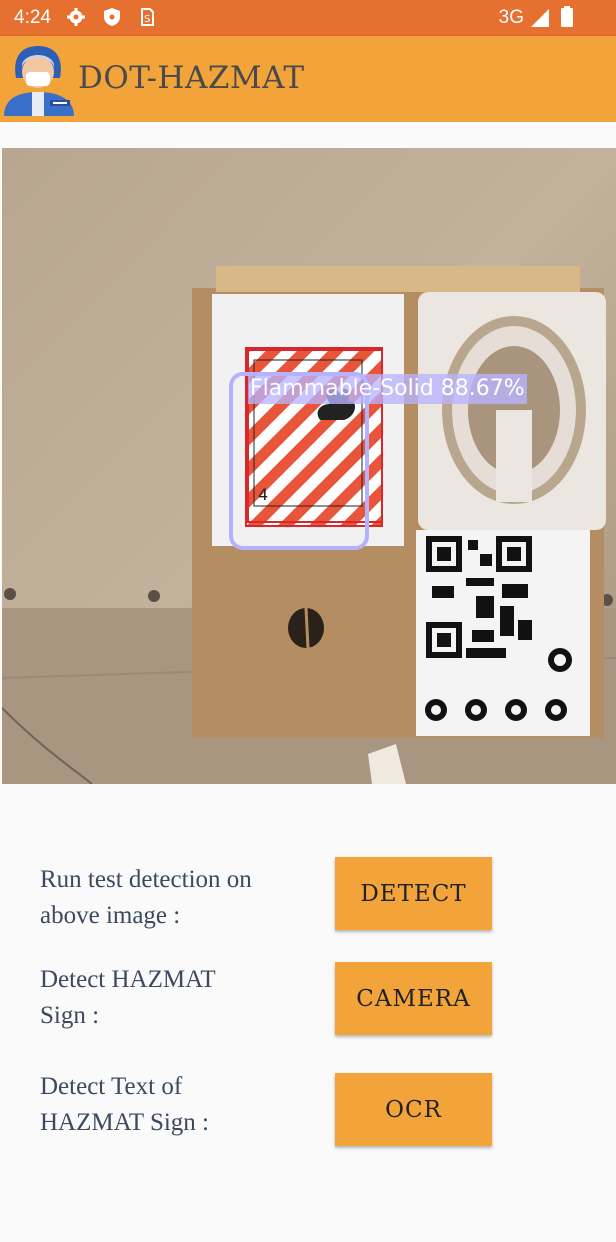 This screenshot has height=1242, width=616. I want to click on ocr-label-line2: HAZMAT Sign :, so click(125, 1122).